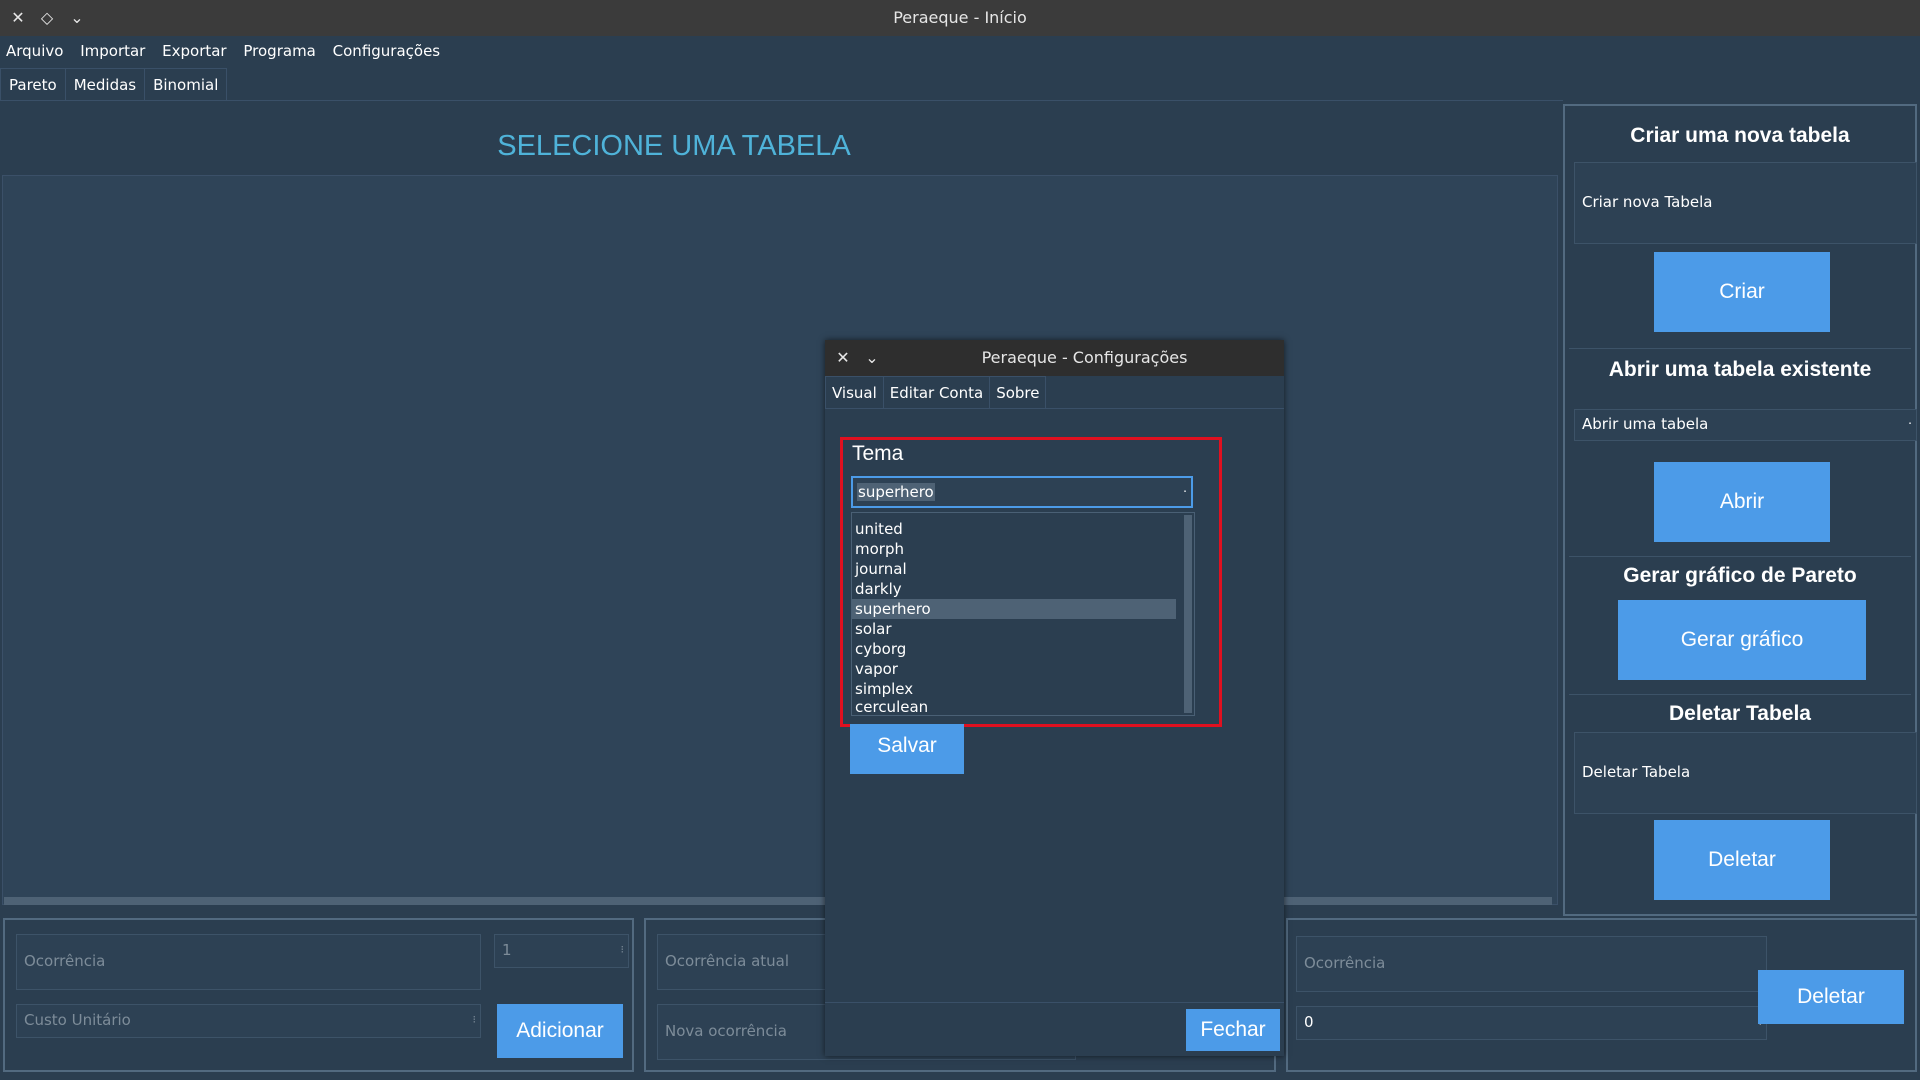 This screenshot has height=1080, width=1920. I want to click on window-title: Peraeque - Início, so click(960, 17).